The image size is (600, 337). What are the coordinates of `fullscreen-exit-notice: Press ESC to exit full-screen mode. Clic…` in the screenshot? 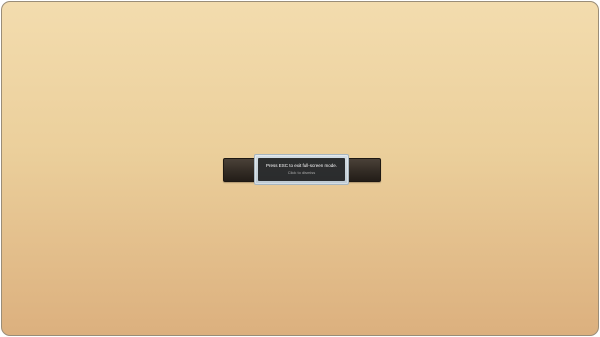 It's located at (301, 169).